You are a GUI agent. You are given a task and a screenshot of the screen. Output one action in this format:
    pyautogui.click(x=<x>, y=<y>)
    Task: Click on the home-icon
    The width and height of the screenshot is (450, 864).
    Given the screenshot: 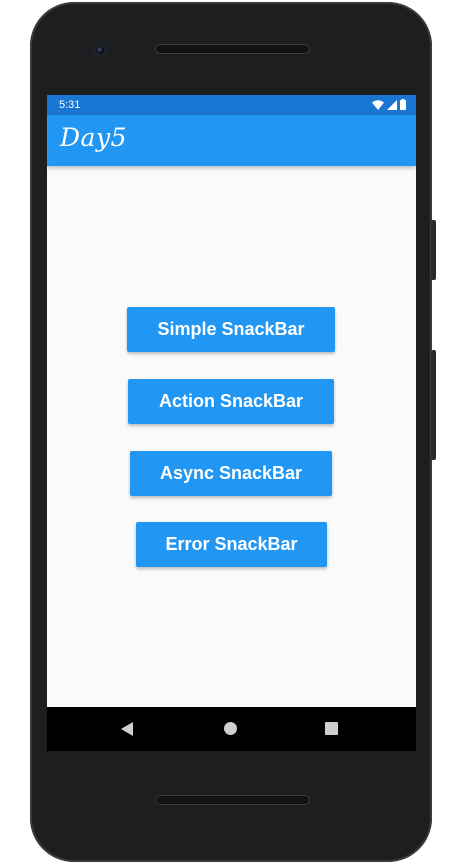 What is the action you would take?
    pyautogui.click(x=230, y=728)
    